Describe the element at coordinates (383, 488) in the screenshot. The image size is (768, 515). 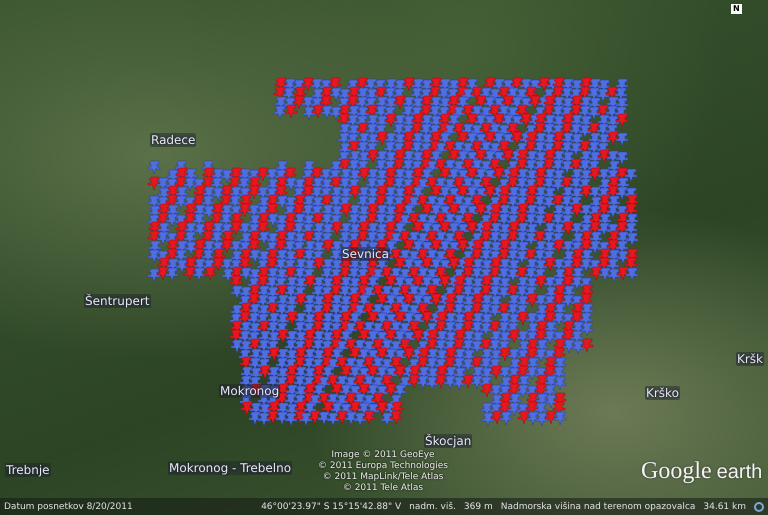
I see `copyright-text: © 2011 Tele Atlas` at that location.